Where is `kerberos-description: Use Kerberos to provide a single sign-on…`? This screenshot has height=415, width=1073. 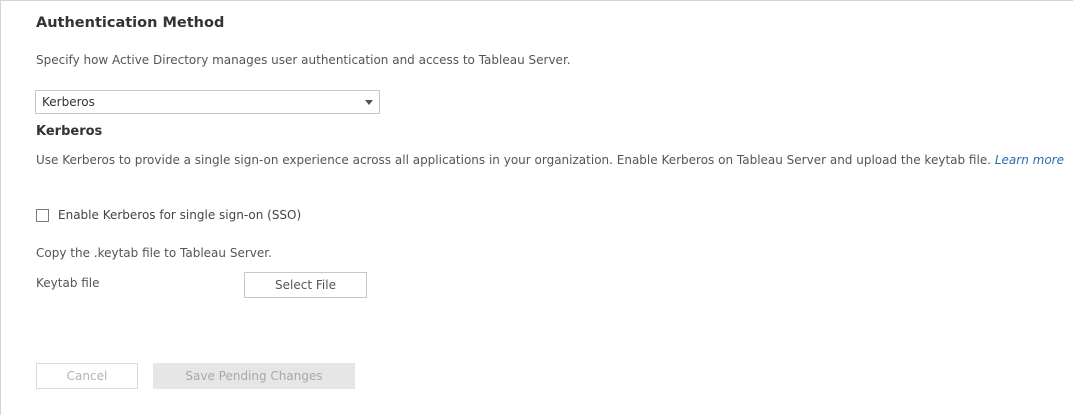 kerberos-description: Use Kerberos to provide a single sign-on… is located at coordinates (514, 160).